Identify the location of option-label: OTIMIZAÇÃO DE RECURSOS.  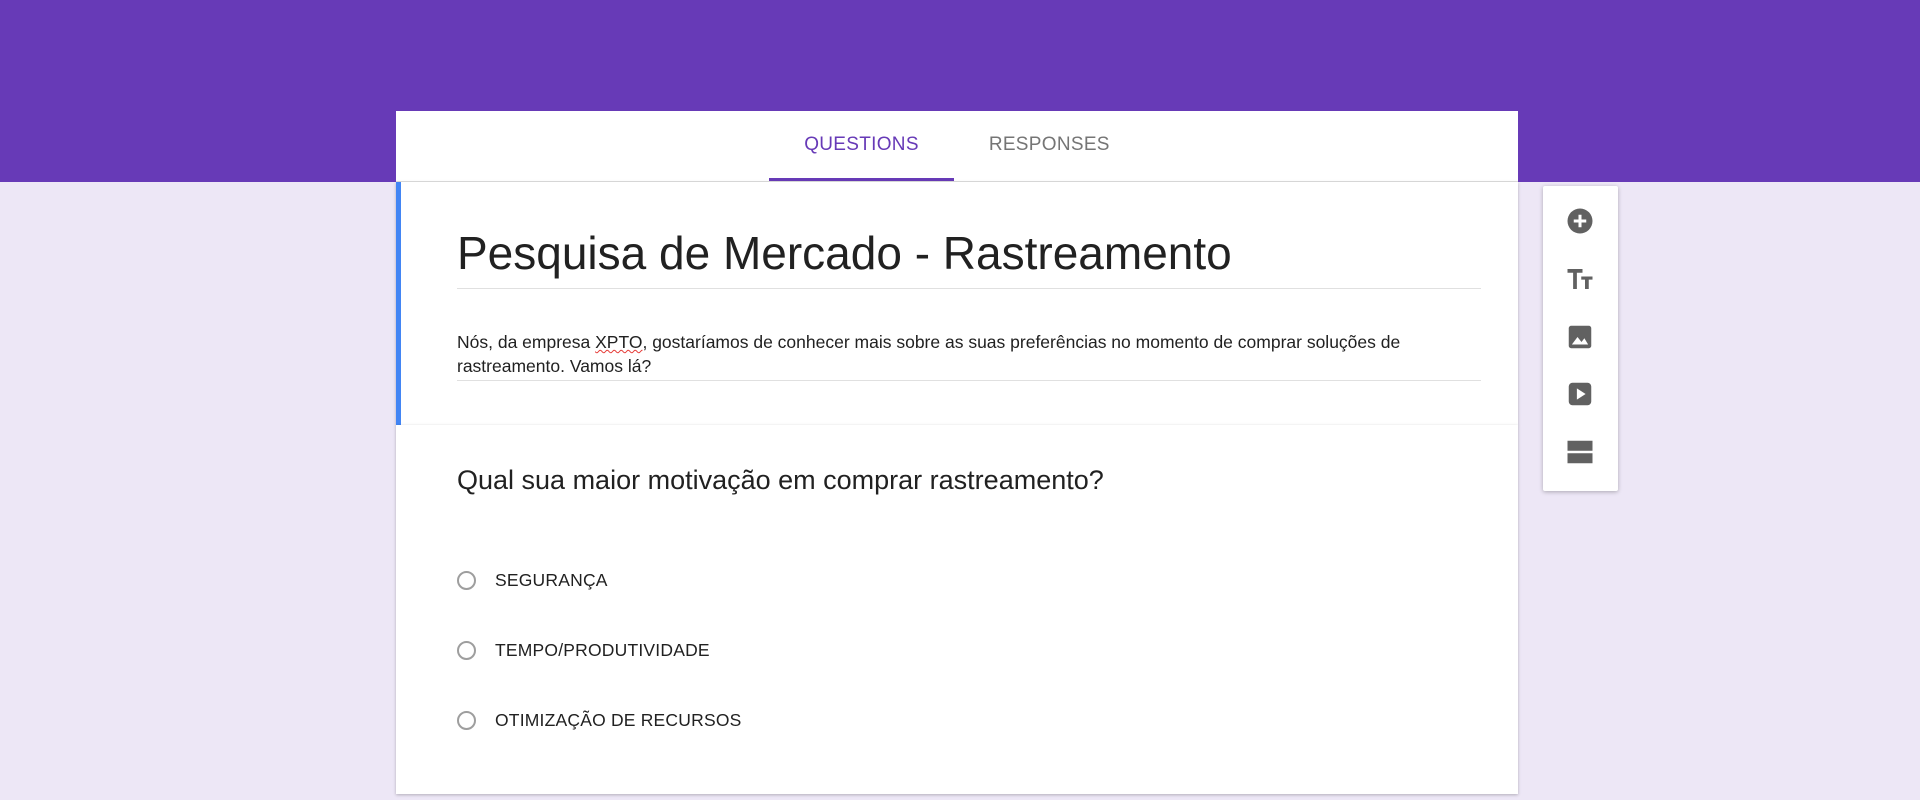
(618, 720).